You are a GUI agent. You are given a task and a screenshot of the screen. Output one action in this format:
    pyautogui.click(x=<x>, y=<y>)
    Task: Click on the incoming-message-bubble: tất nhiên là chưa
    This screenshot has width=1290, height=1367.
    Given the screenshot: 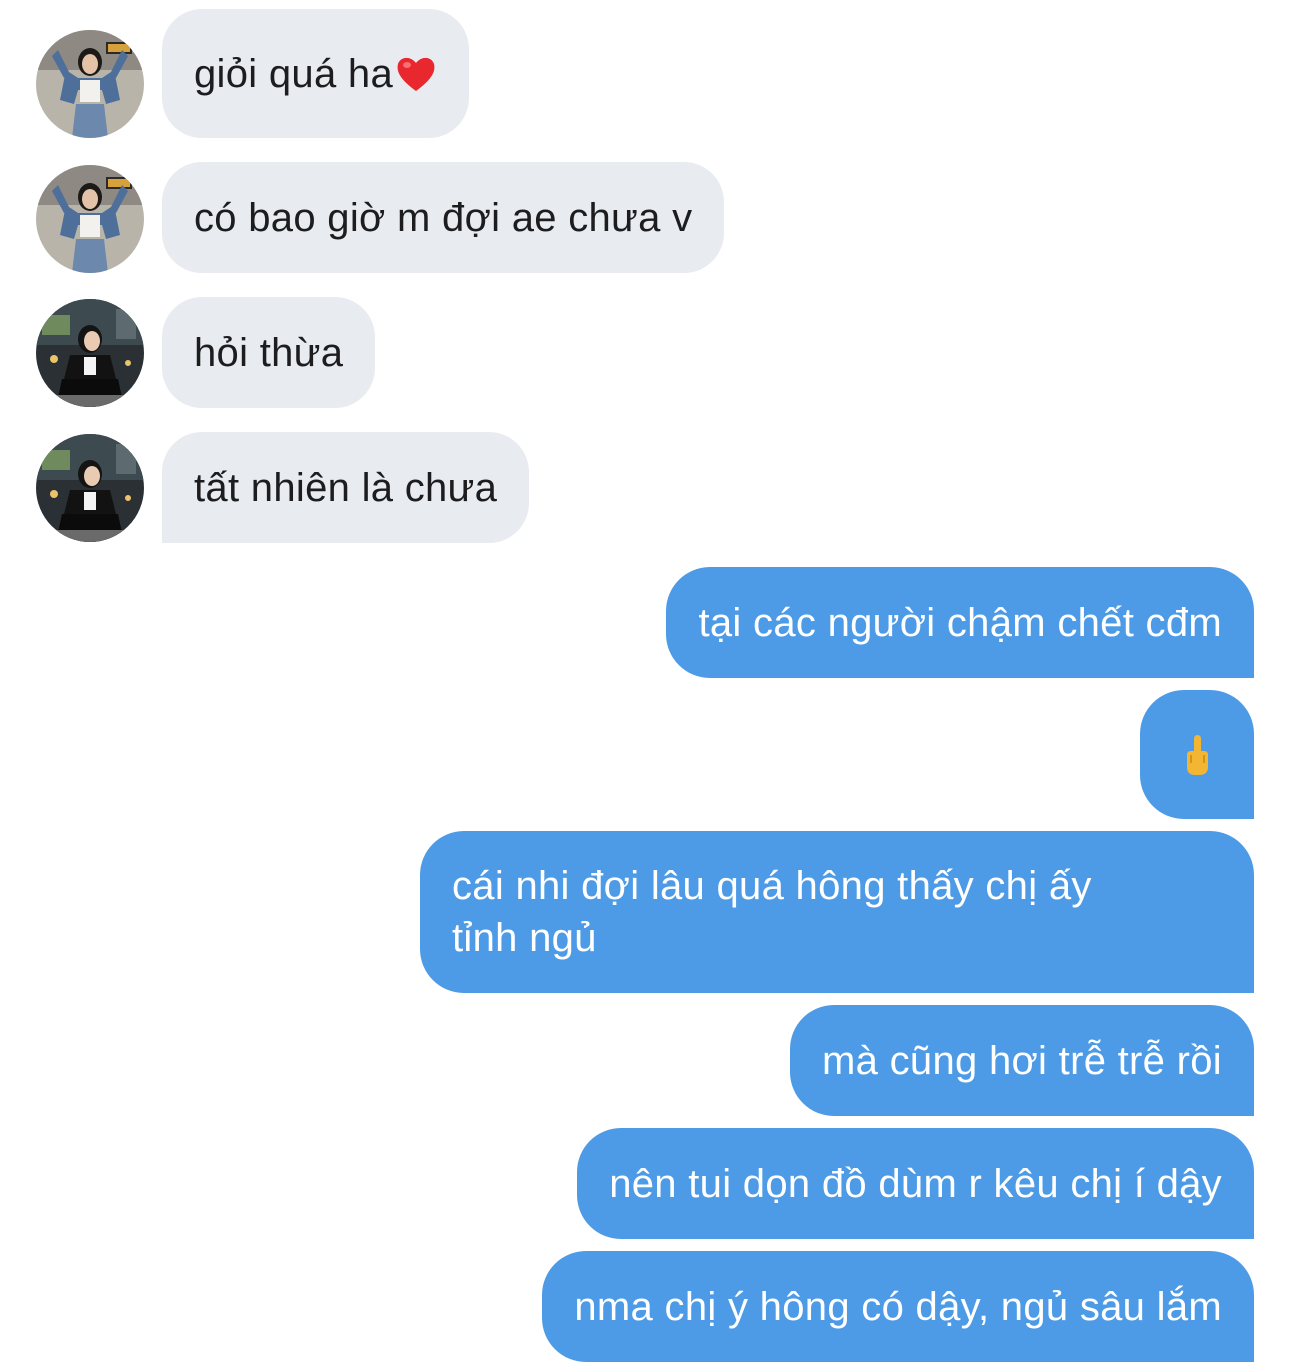 What is the action you would take?
    pyautogui.click(x=346, y=487)
    